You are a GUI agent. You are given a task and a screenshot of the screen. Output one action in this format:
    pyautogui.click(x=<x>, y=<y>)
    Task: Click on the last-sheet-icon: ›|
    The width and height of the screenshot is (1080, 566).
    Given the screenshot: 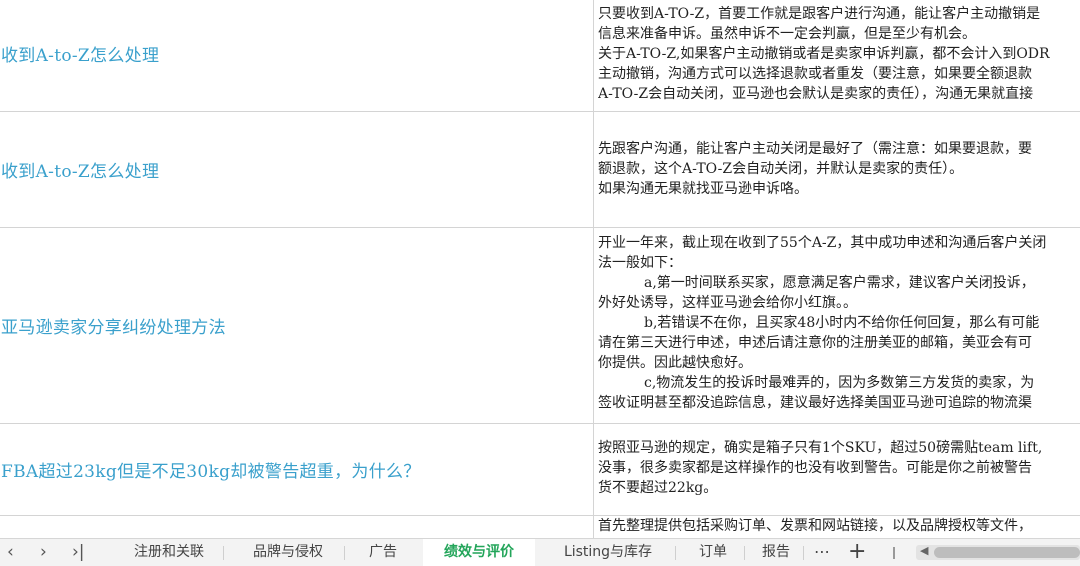 What is the action you would take?
    pyautogui.click(x=78, y=552)
    